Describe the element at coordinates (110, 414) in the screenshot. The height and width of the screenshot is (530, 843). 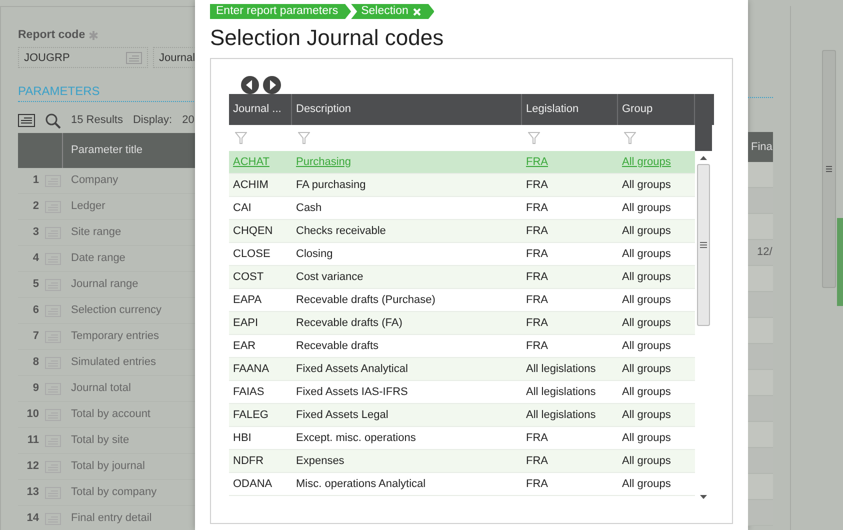
I see `parameter-title: Total by account` at that location.